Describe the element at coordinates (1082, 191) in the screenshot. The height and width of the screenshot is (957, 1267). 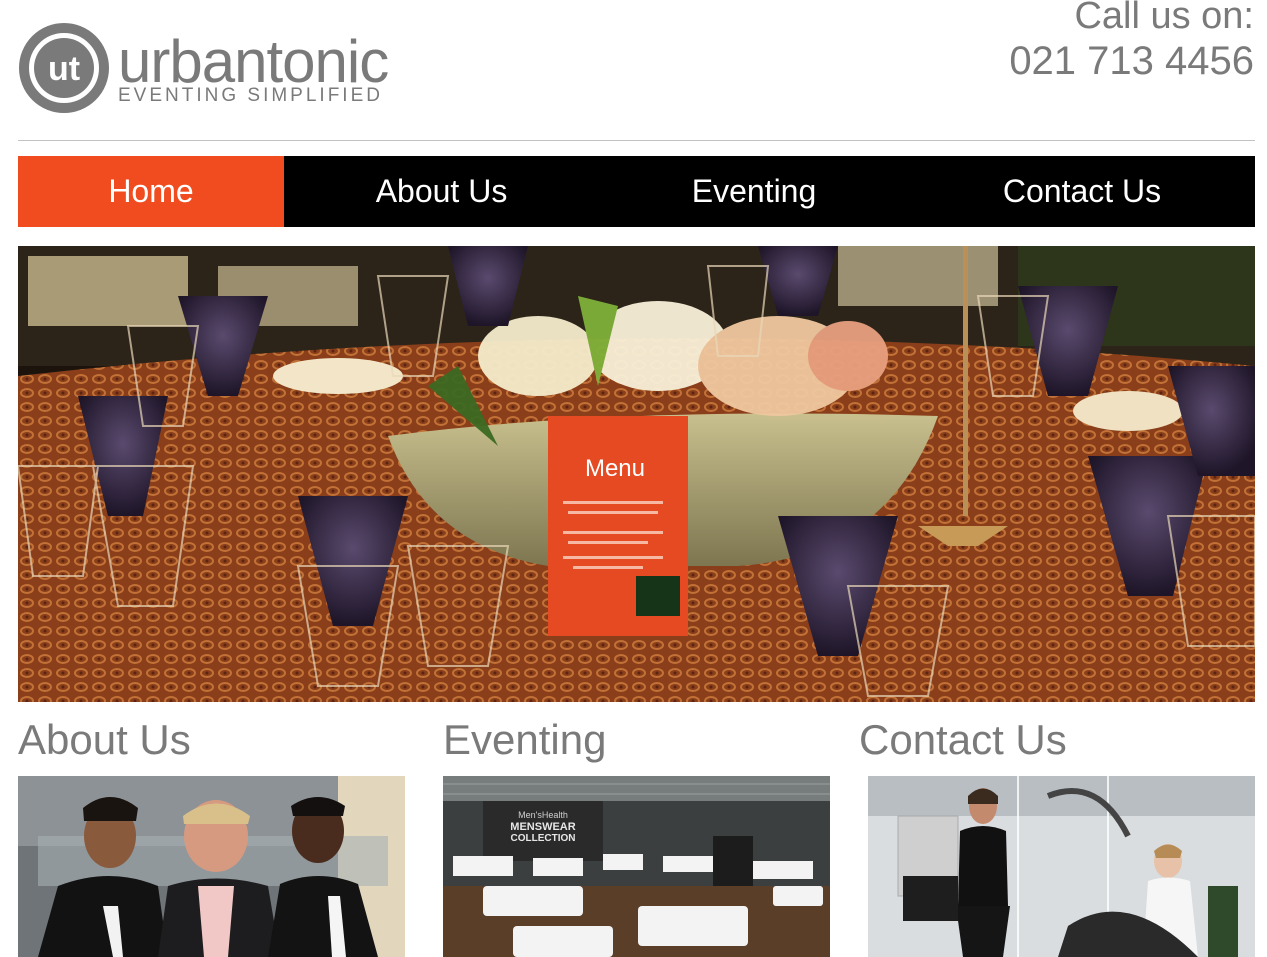
I see `nav-contact-us: Contact Us` at that location.